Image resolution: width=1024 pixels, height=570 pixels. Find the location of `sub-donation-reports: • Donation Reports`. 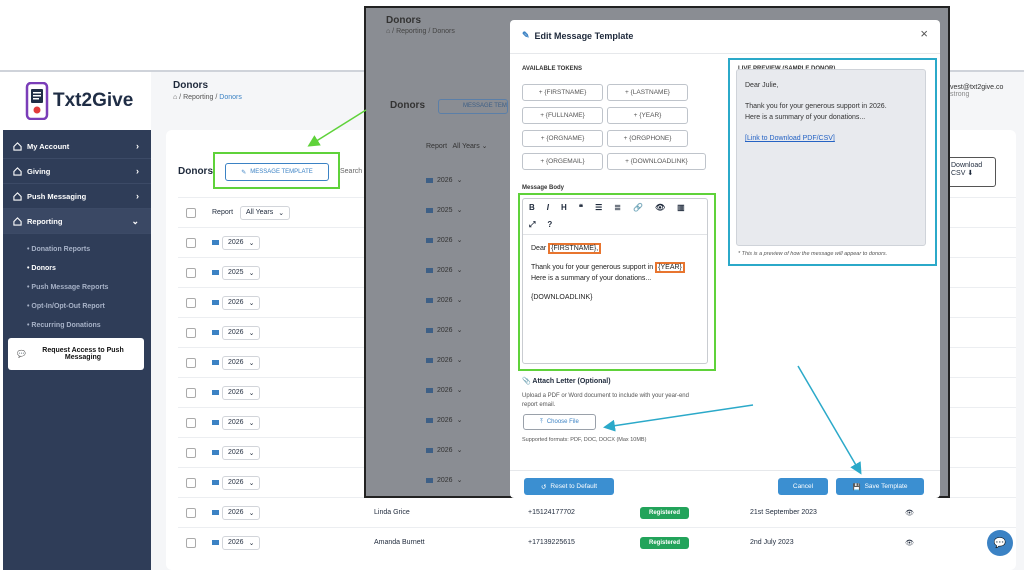

sub-donation-reports: • Donation Reports is located at coordinates (77, 249).